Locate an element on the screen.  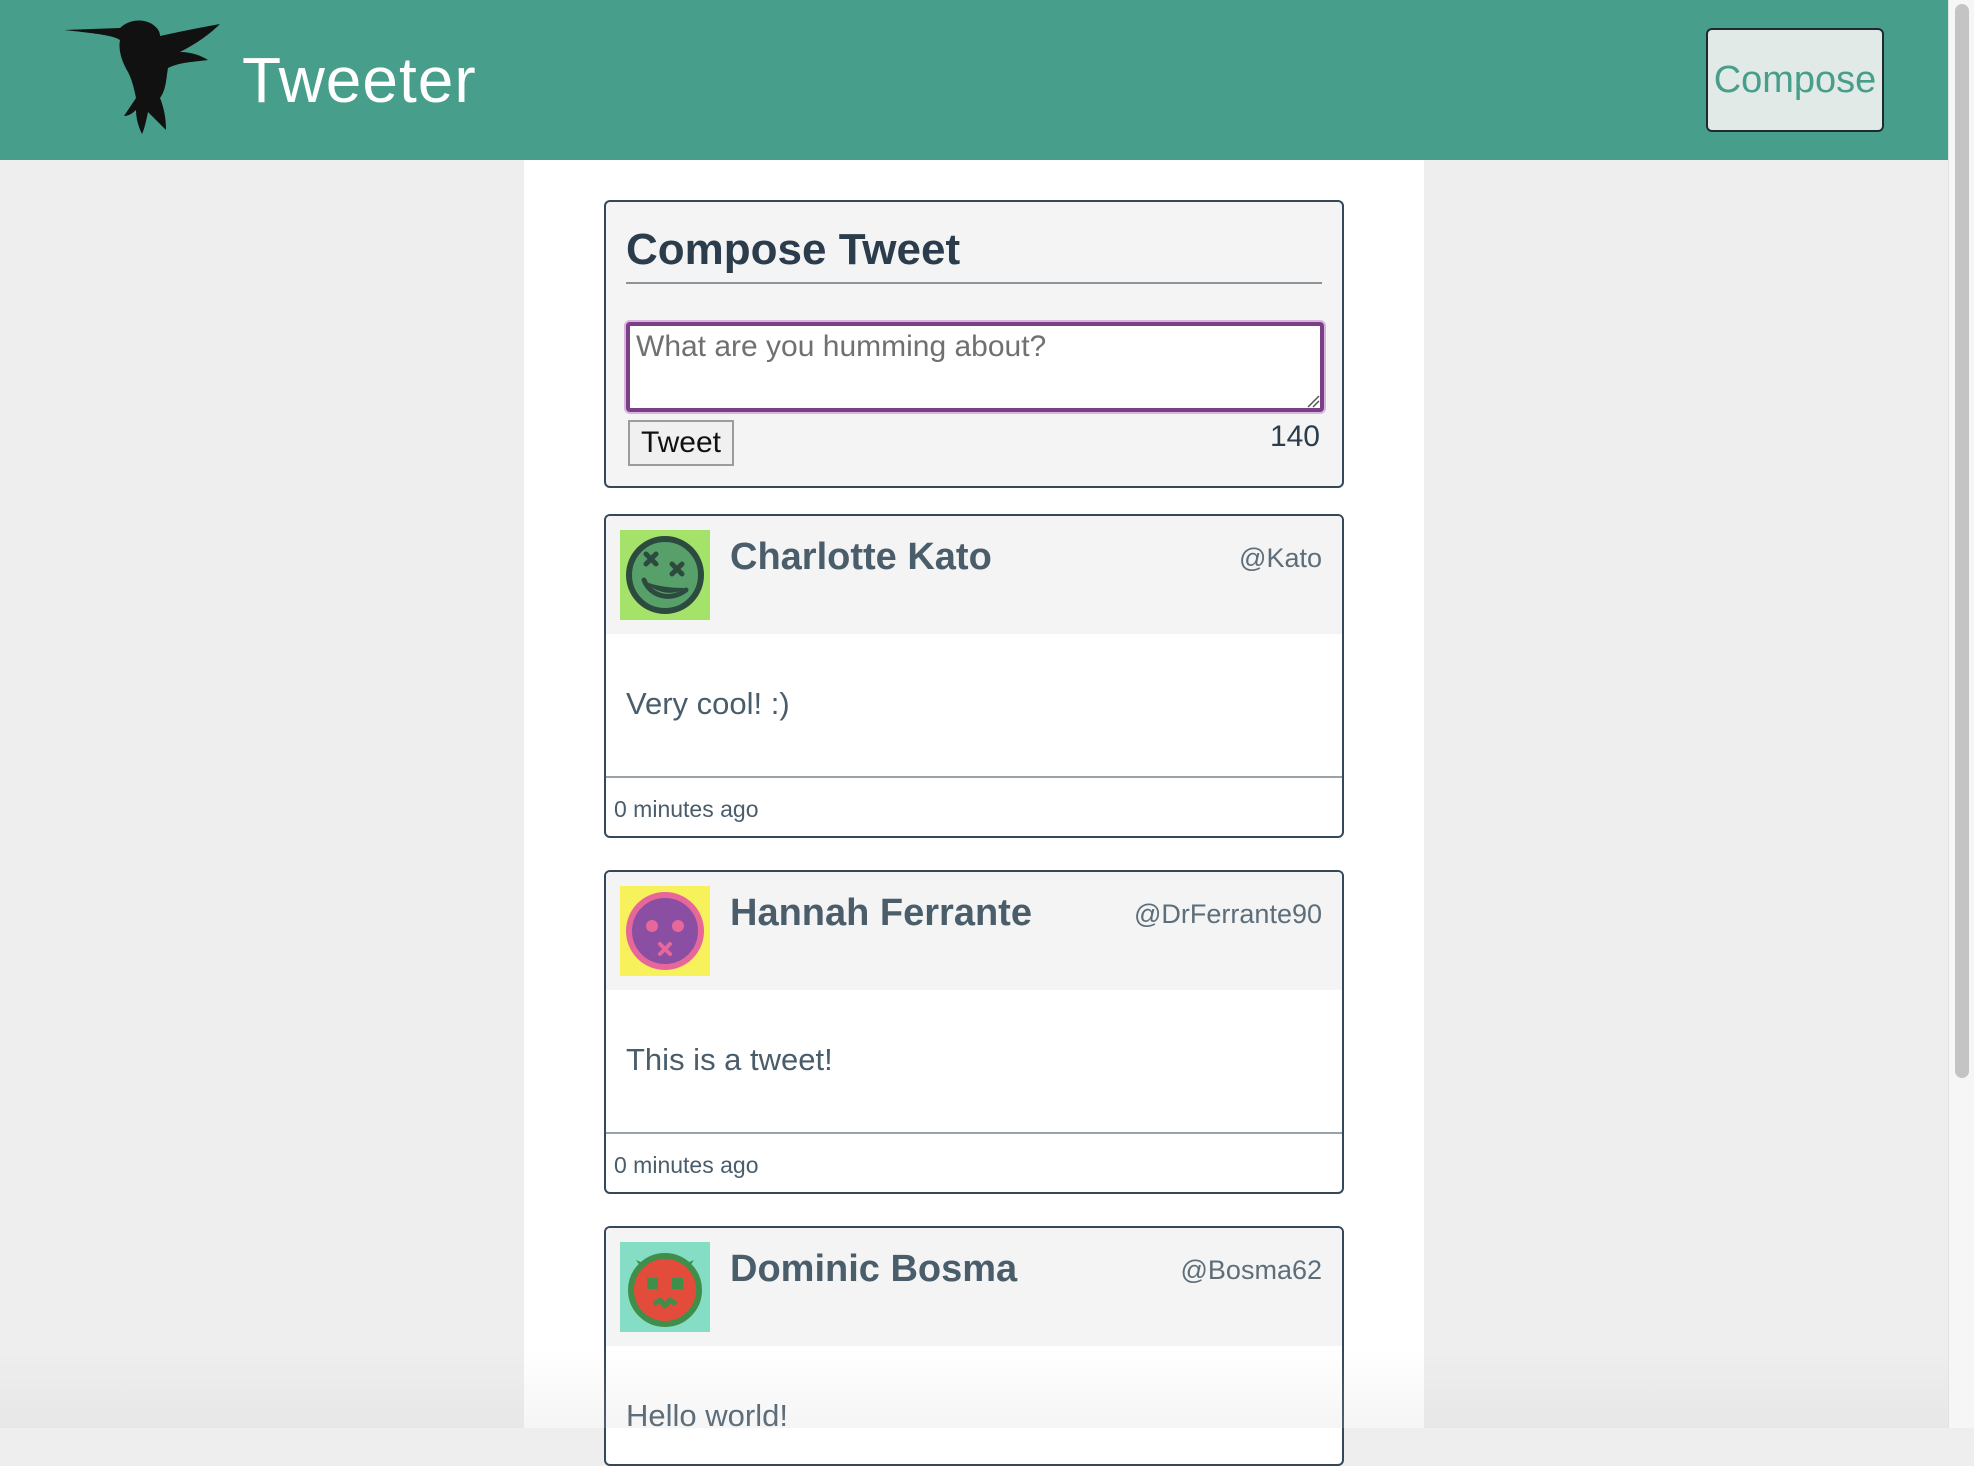
tweet-card: Dominic Bosma @Bosma62 Hello world! is located at coordinates (974, 1346).